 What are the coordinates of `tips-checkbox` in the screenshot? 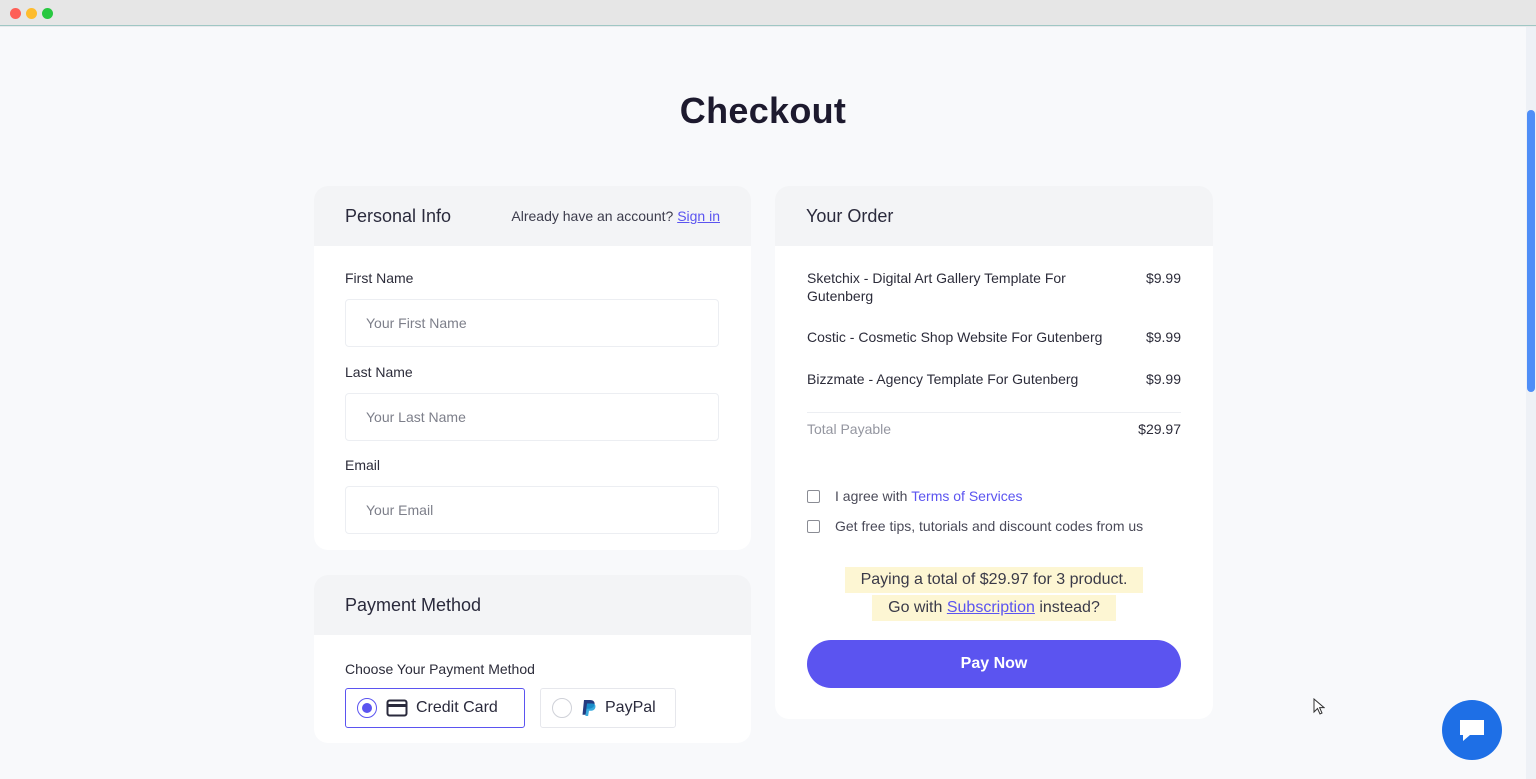 It's located at (813, 526).